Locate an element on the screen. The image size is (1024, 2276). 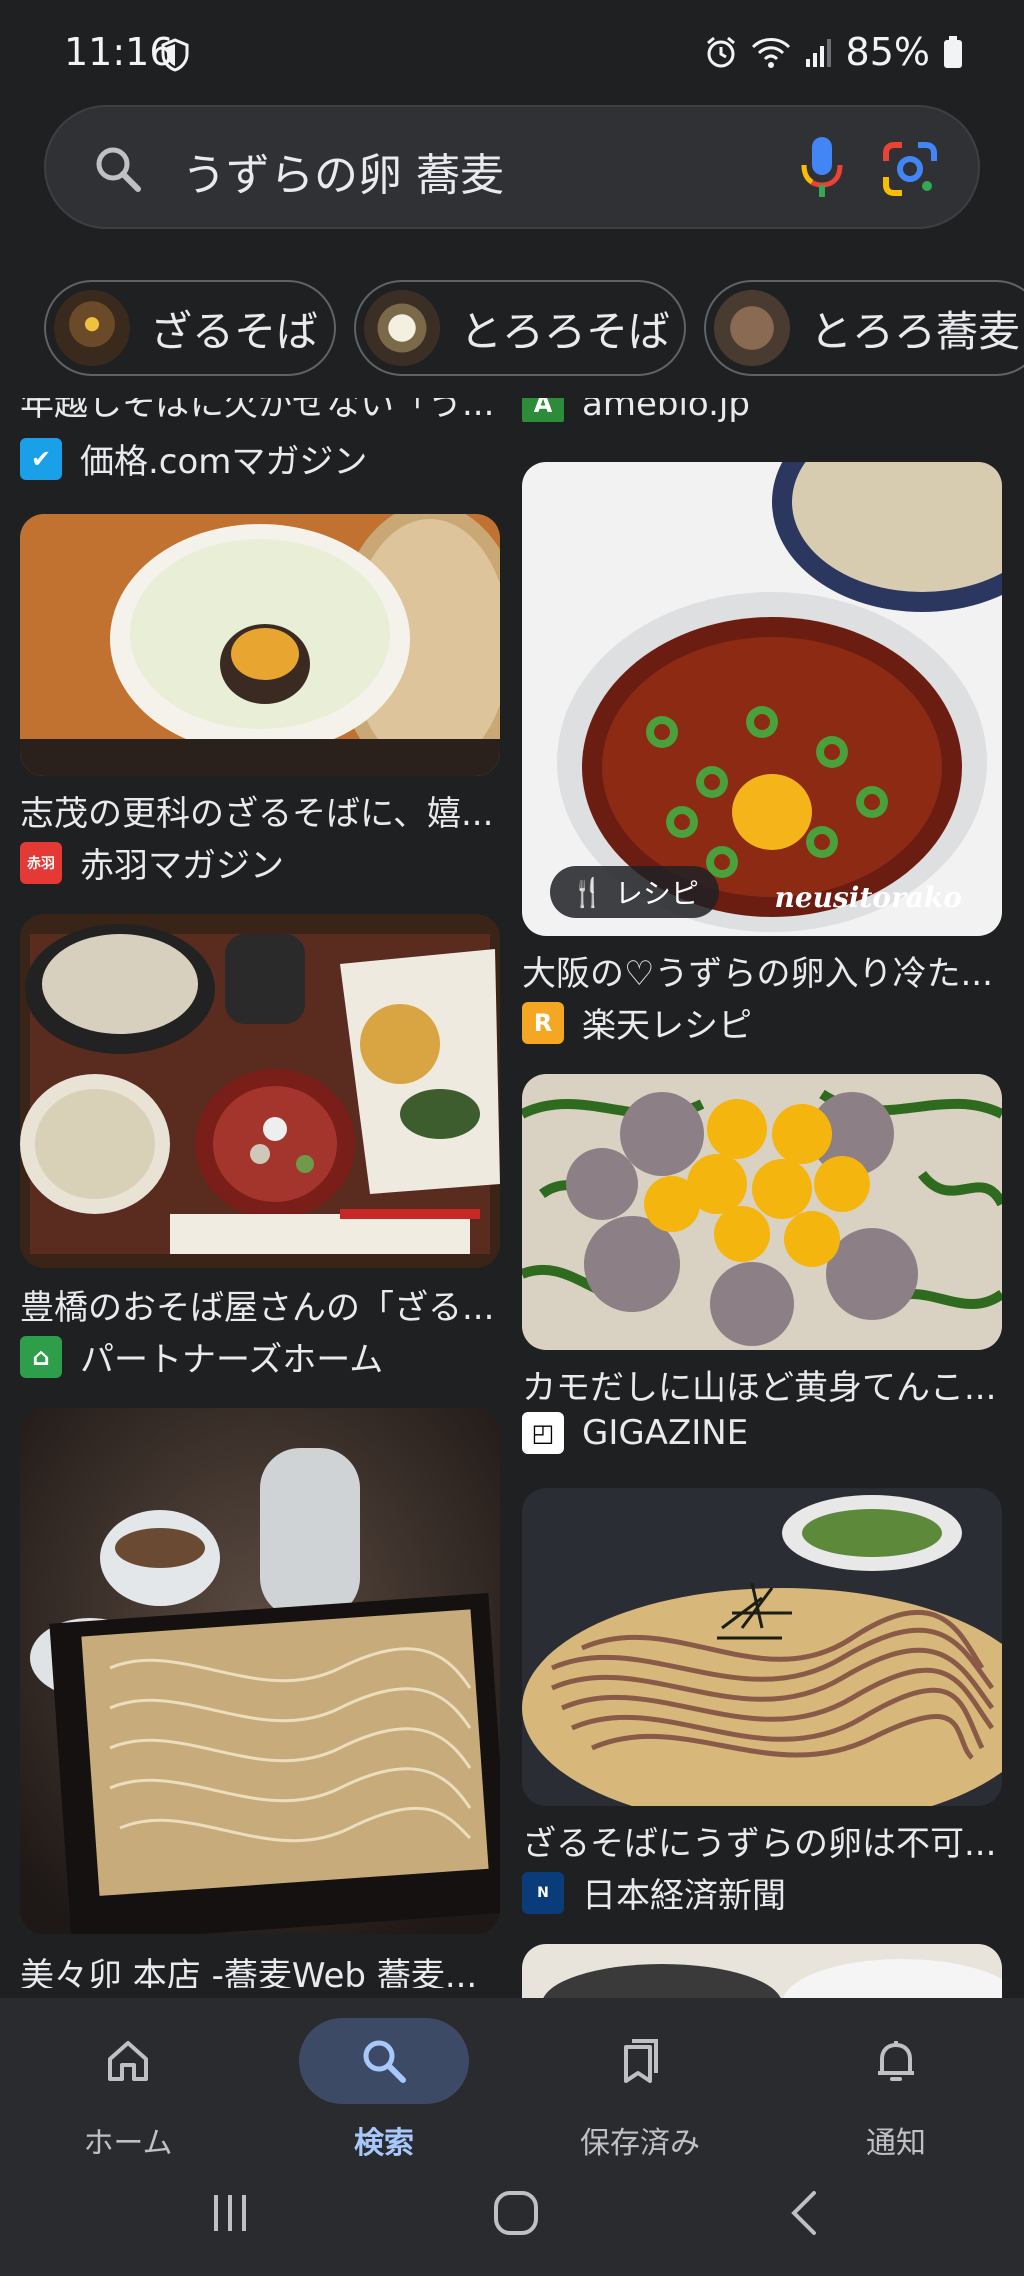
bookmarks-icon is located at coordinates (641, 2061).